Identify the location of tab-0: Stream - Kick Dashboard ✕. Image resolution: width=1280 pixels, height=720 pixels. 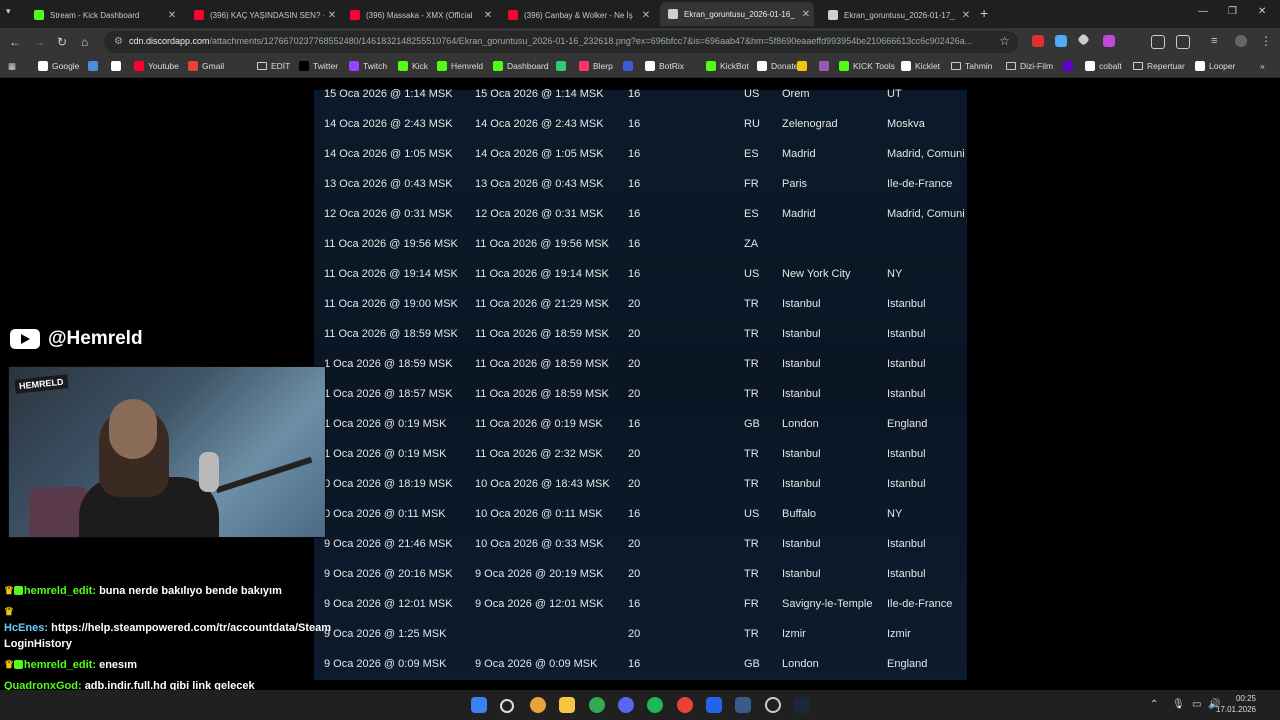
(103, 15).